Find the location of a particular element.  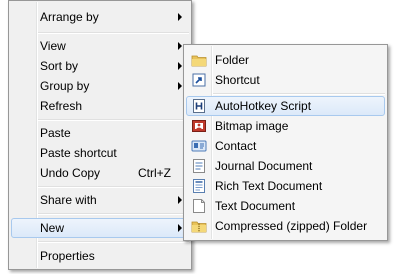

menu-item-undo-copy: Undo Copy Ctrl+Z is located at coordinates (100, 173).